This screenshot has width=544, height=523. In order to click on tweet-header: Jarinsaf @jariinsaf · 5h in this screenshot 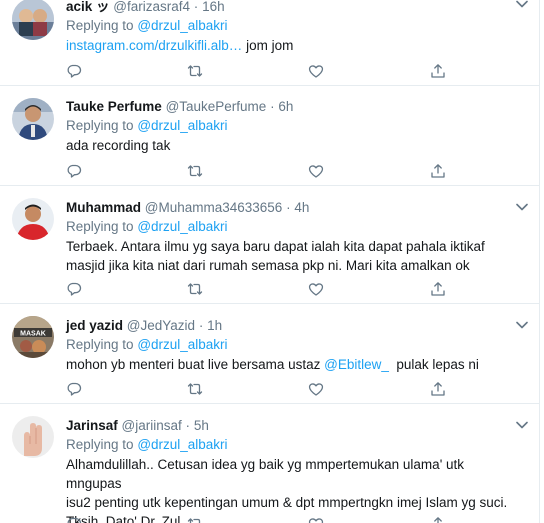, I will do `click(289, 426)`.